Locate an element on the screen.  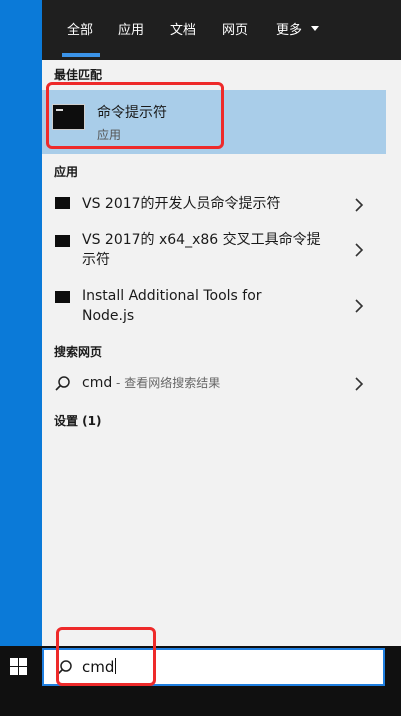
search-icon is located at coordinates (62, 383).